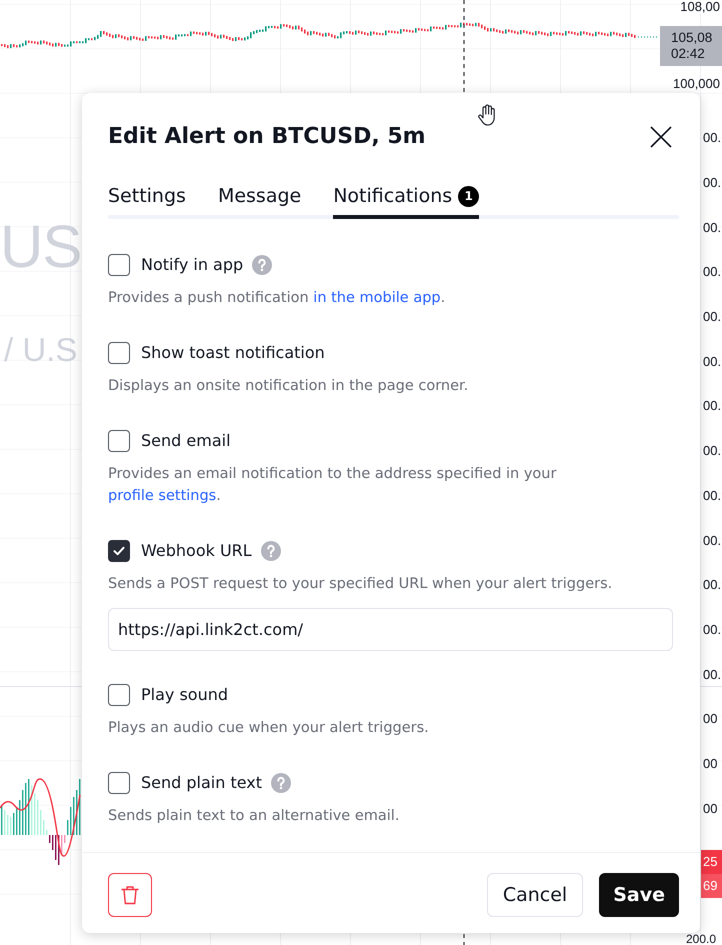 The height and width of the screenshot is (945, 722). I want to click on option-description: Provides an email notification to the address specified in your profile settings., so click(333, 485).